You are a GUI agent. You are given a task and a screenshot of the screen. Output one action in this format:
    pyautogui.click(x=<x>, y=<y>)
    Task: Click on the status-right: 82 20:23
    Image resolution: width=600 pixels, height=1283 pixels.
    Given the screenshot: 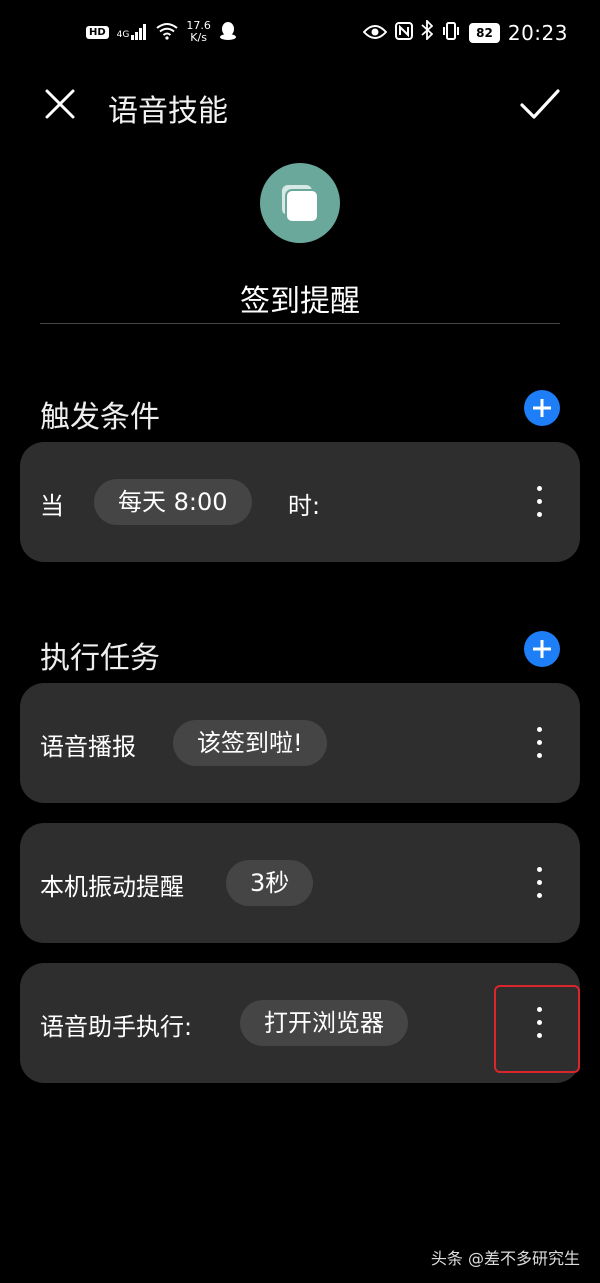 What is the action you would take?
    pyautogui.click(x=465, y=31)
    